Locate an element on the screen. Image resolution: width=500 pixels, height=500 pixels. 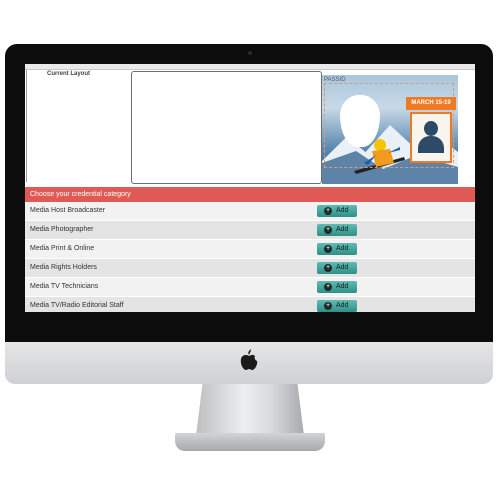
apple-logo-icon is located at coordinates (249, 359).